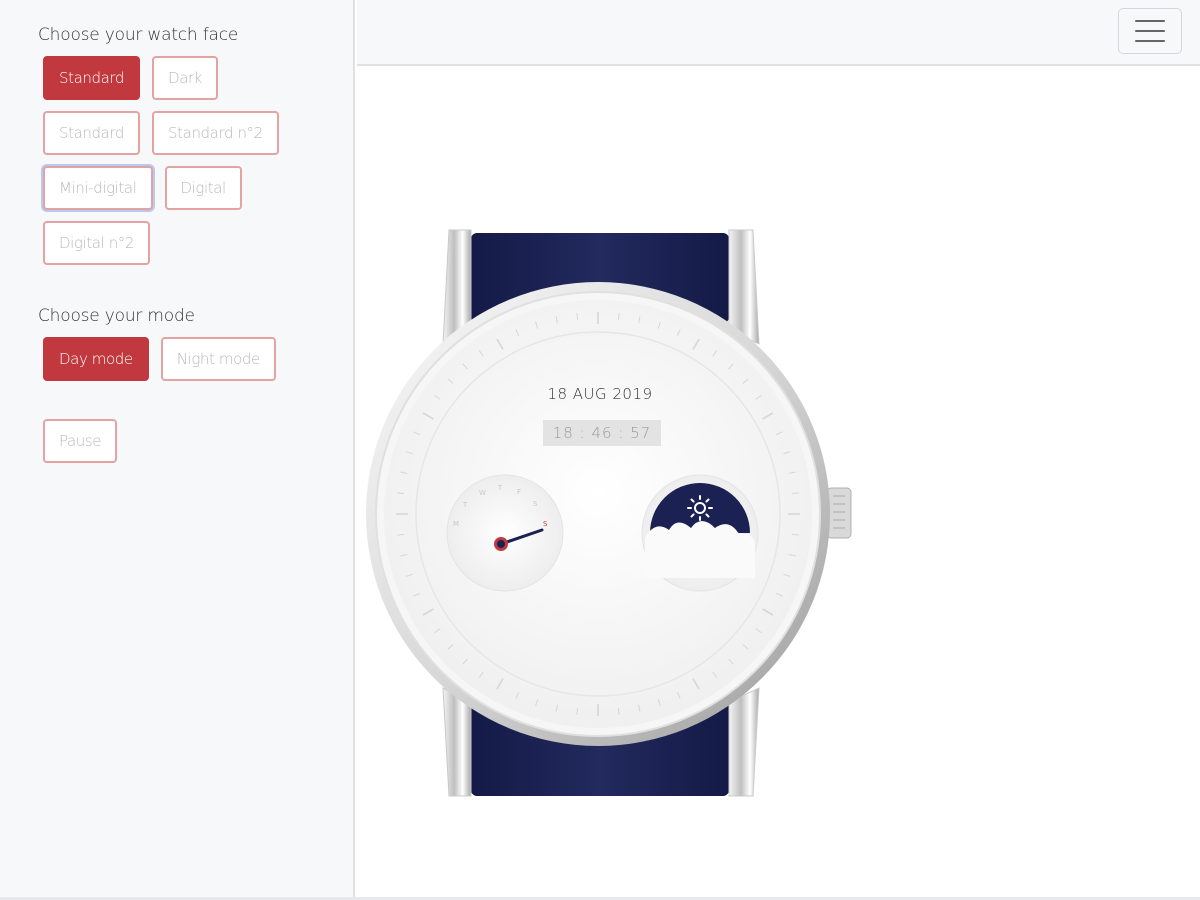  What do you see at coordinates (185, 78) in the screenshot?
I see `watch-face-dark-button: Dark` at bounding box center [185, 78].